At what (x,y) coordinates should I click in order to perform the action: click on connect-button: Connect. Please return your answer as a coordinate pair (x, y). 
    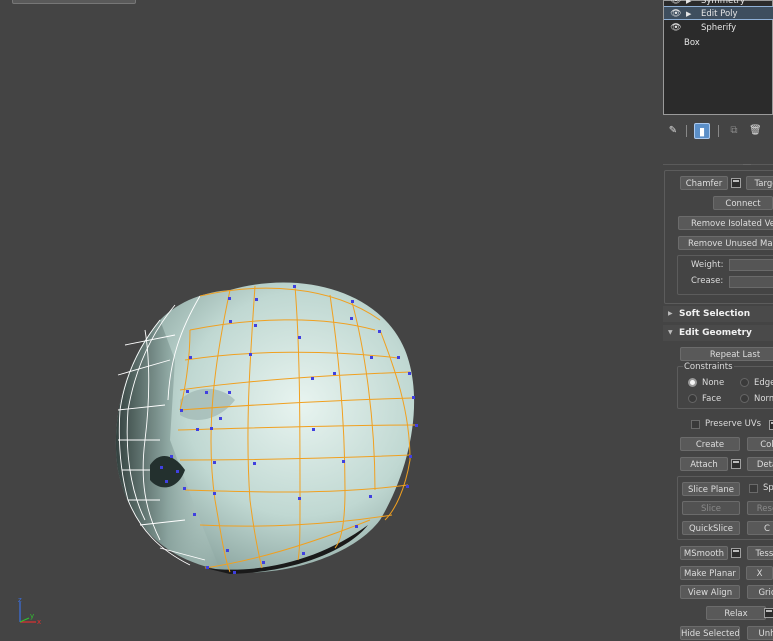
    Looking at the image, I should click on (743, 203).